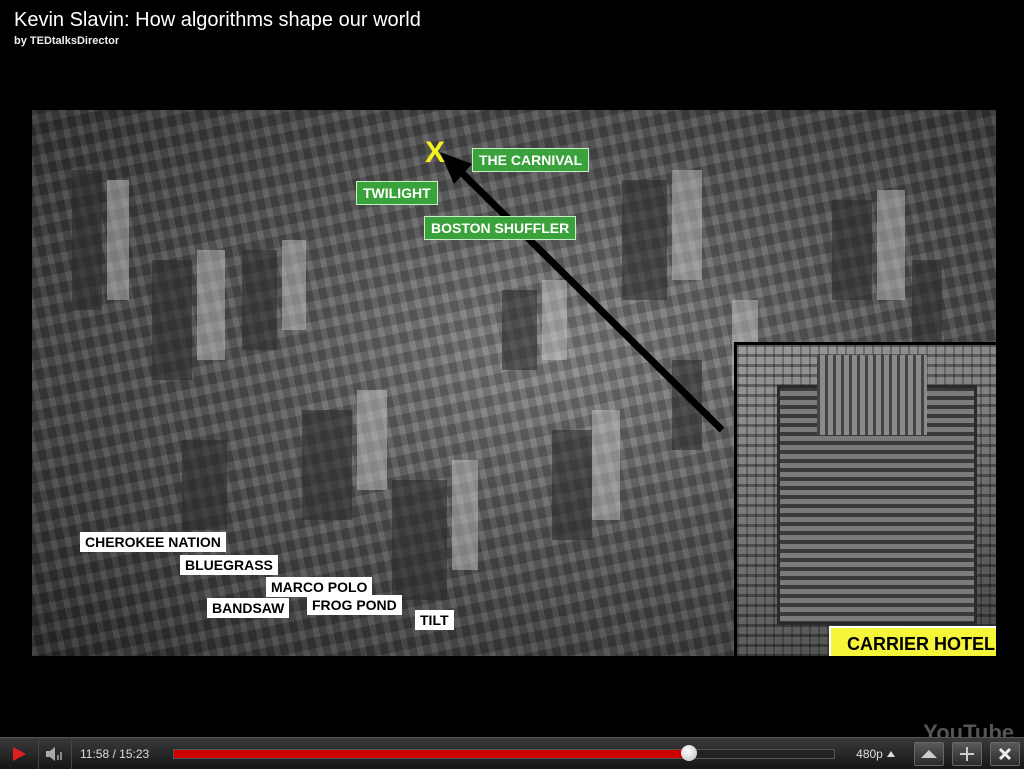  I want to click on fullscreen-button, so click(1005, 754).